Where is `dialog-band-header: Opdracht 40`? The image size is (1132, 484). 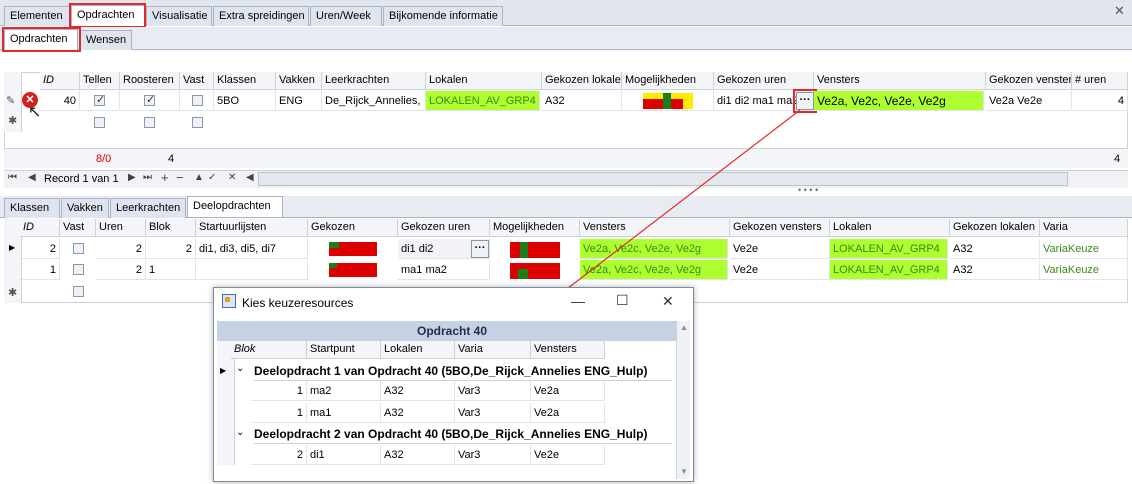
dialog-band-header: Opdracht 40 is located at coordinates (452, 331).